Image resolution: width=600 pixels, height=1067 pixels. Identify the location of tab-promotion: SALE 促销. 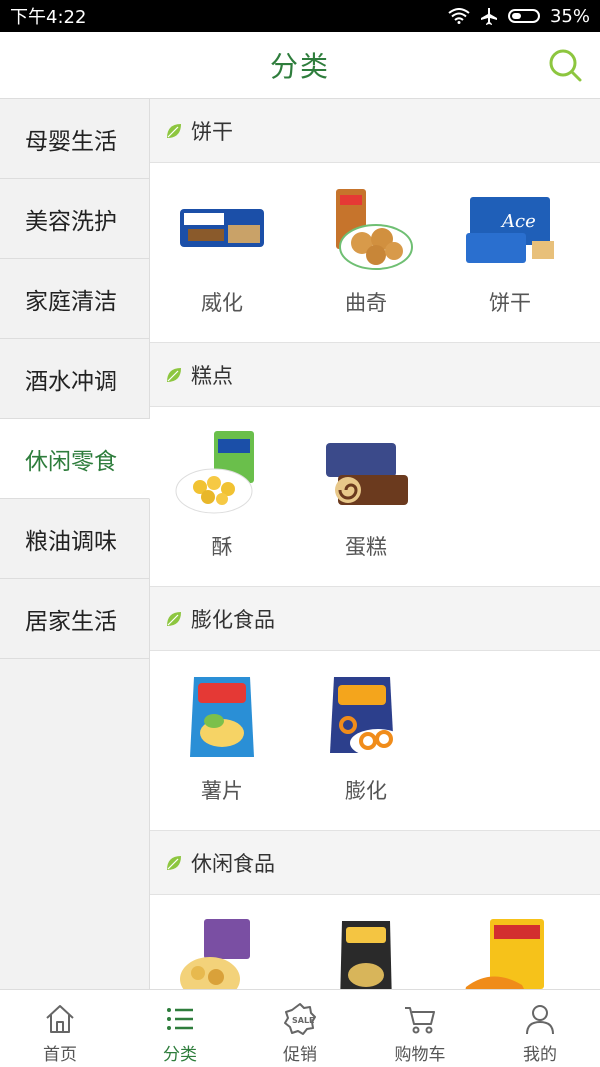
(300, 1028).